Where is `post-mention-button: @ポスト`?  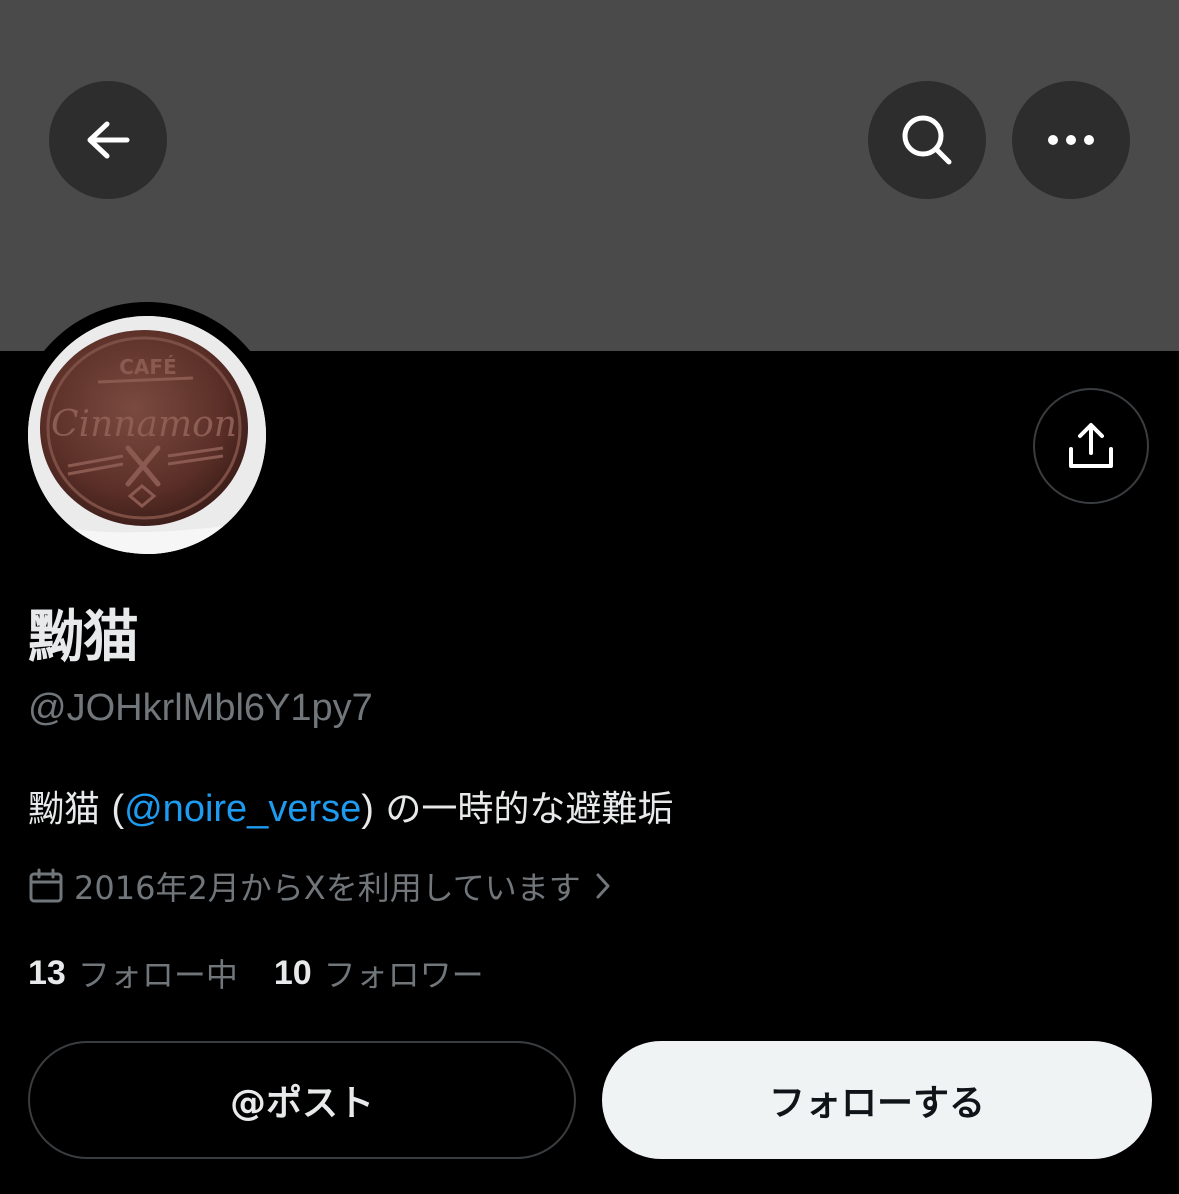
post-mention-button: @ポスト is located at coordinates (302, 1100).